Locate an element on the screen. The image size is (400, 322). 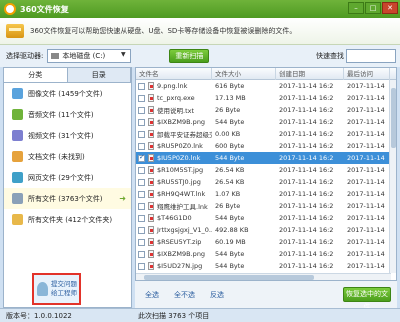
scrollbar-thumb is located at coordinates (393, 118).